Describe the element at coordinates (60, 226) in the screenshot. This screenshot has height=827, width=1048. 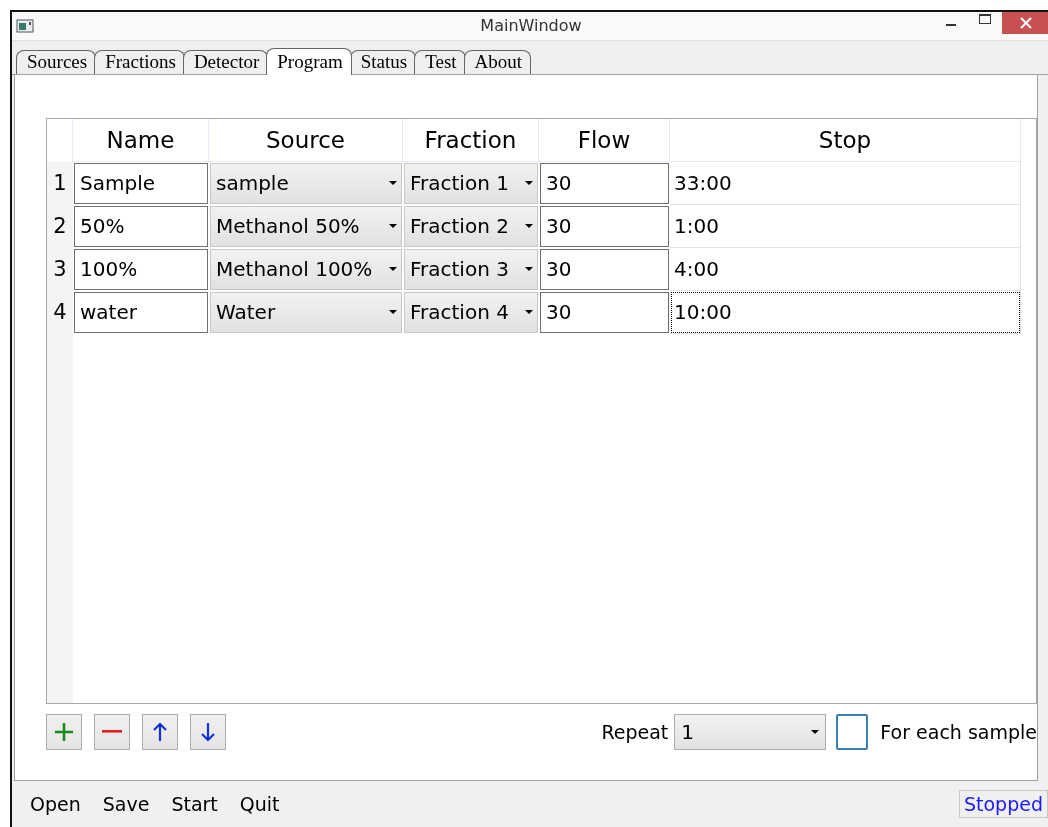
I see `row-number: 2` at that location.